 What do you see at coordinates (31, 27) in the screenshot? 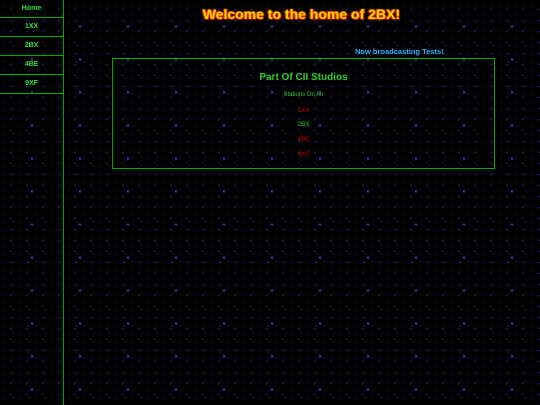
I see `nav-item-1xx: 1XX` at bounding box center [31, 27].